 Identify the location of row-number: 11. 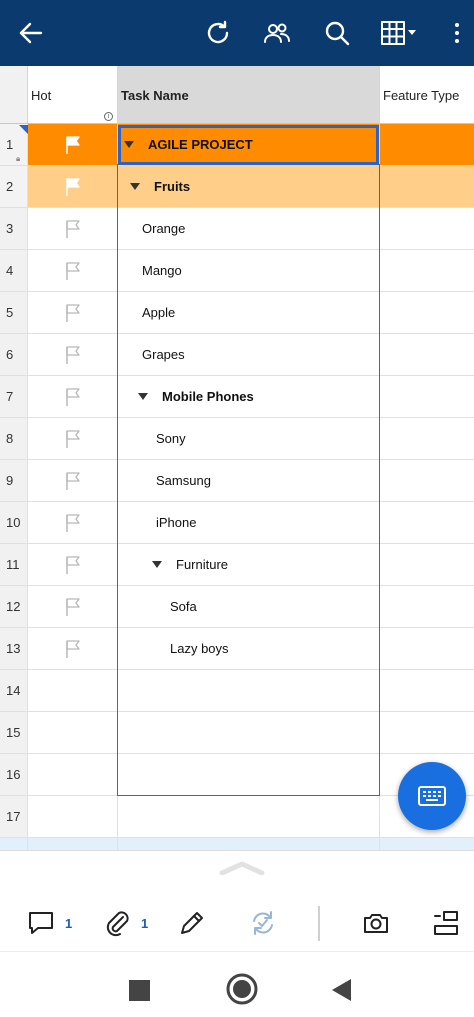
(14, 564).